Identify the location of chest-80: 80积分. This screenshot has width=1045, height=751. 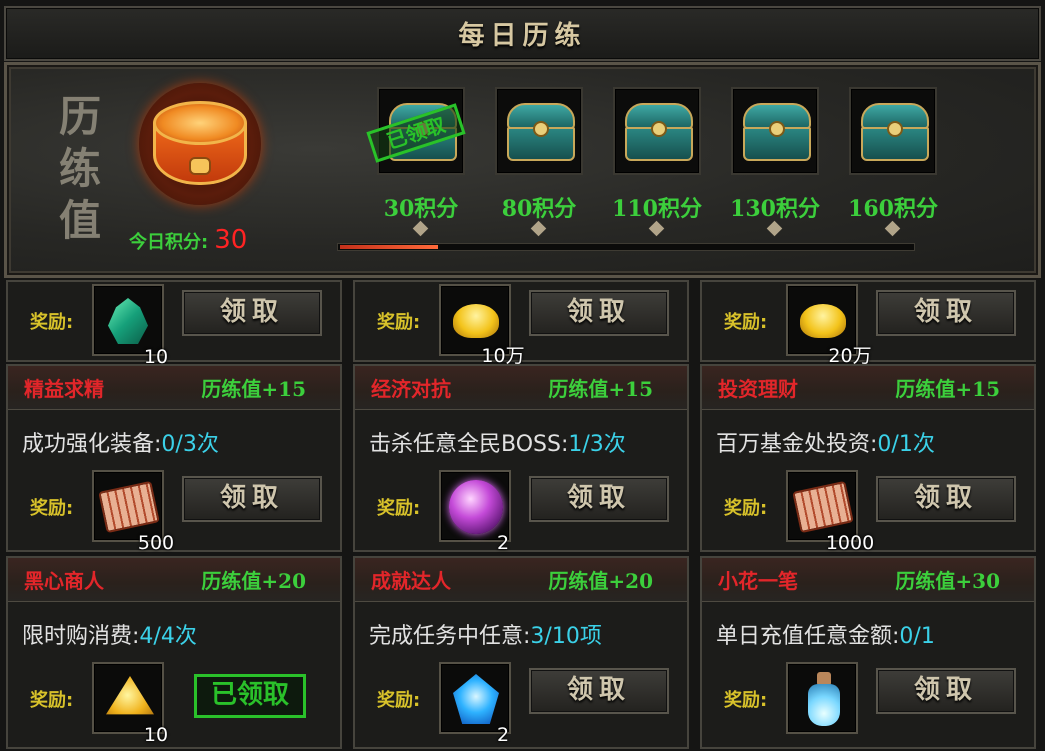
(539, 162).